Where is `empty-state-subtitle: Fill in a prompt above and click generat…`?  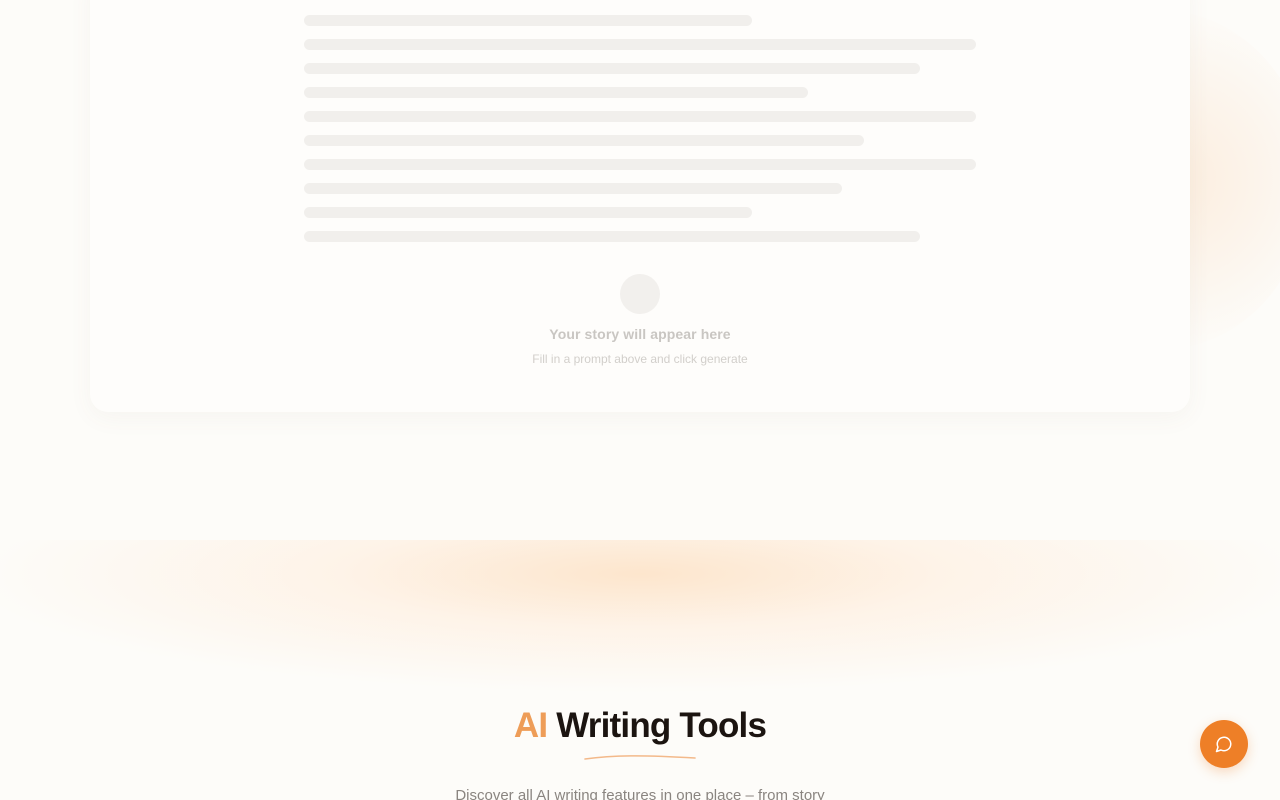 empty-state-subtitle: Fill in a prompt above and click generat… is located at coordinates (640, 359).